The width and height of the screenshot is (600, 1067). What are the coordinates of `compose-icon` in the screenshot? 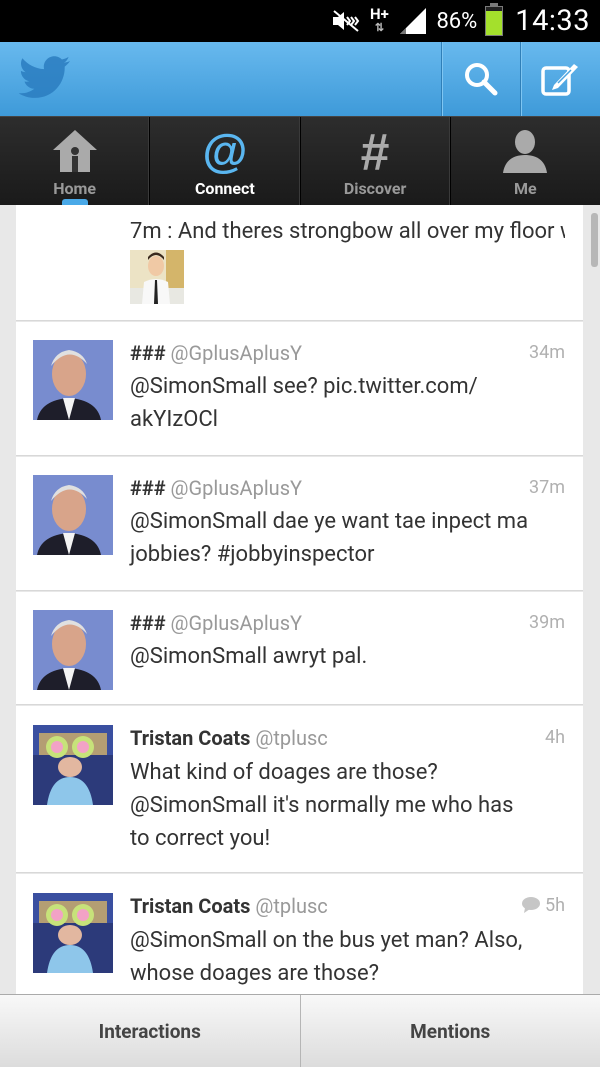 It's located at (559, 80).